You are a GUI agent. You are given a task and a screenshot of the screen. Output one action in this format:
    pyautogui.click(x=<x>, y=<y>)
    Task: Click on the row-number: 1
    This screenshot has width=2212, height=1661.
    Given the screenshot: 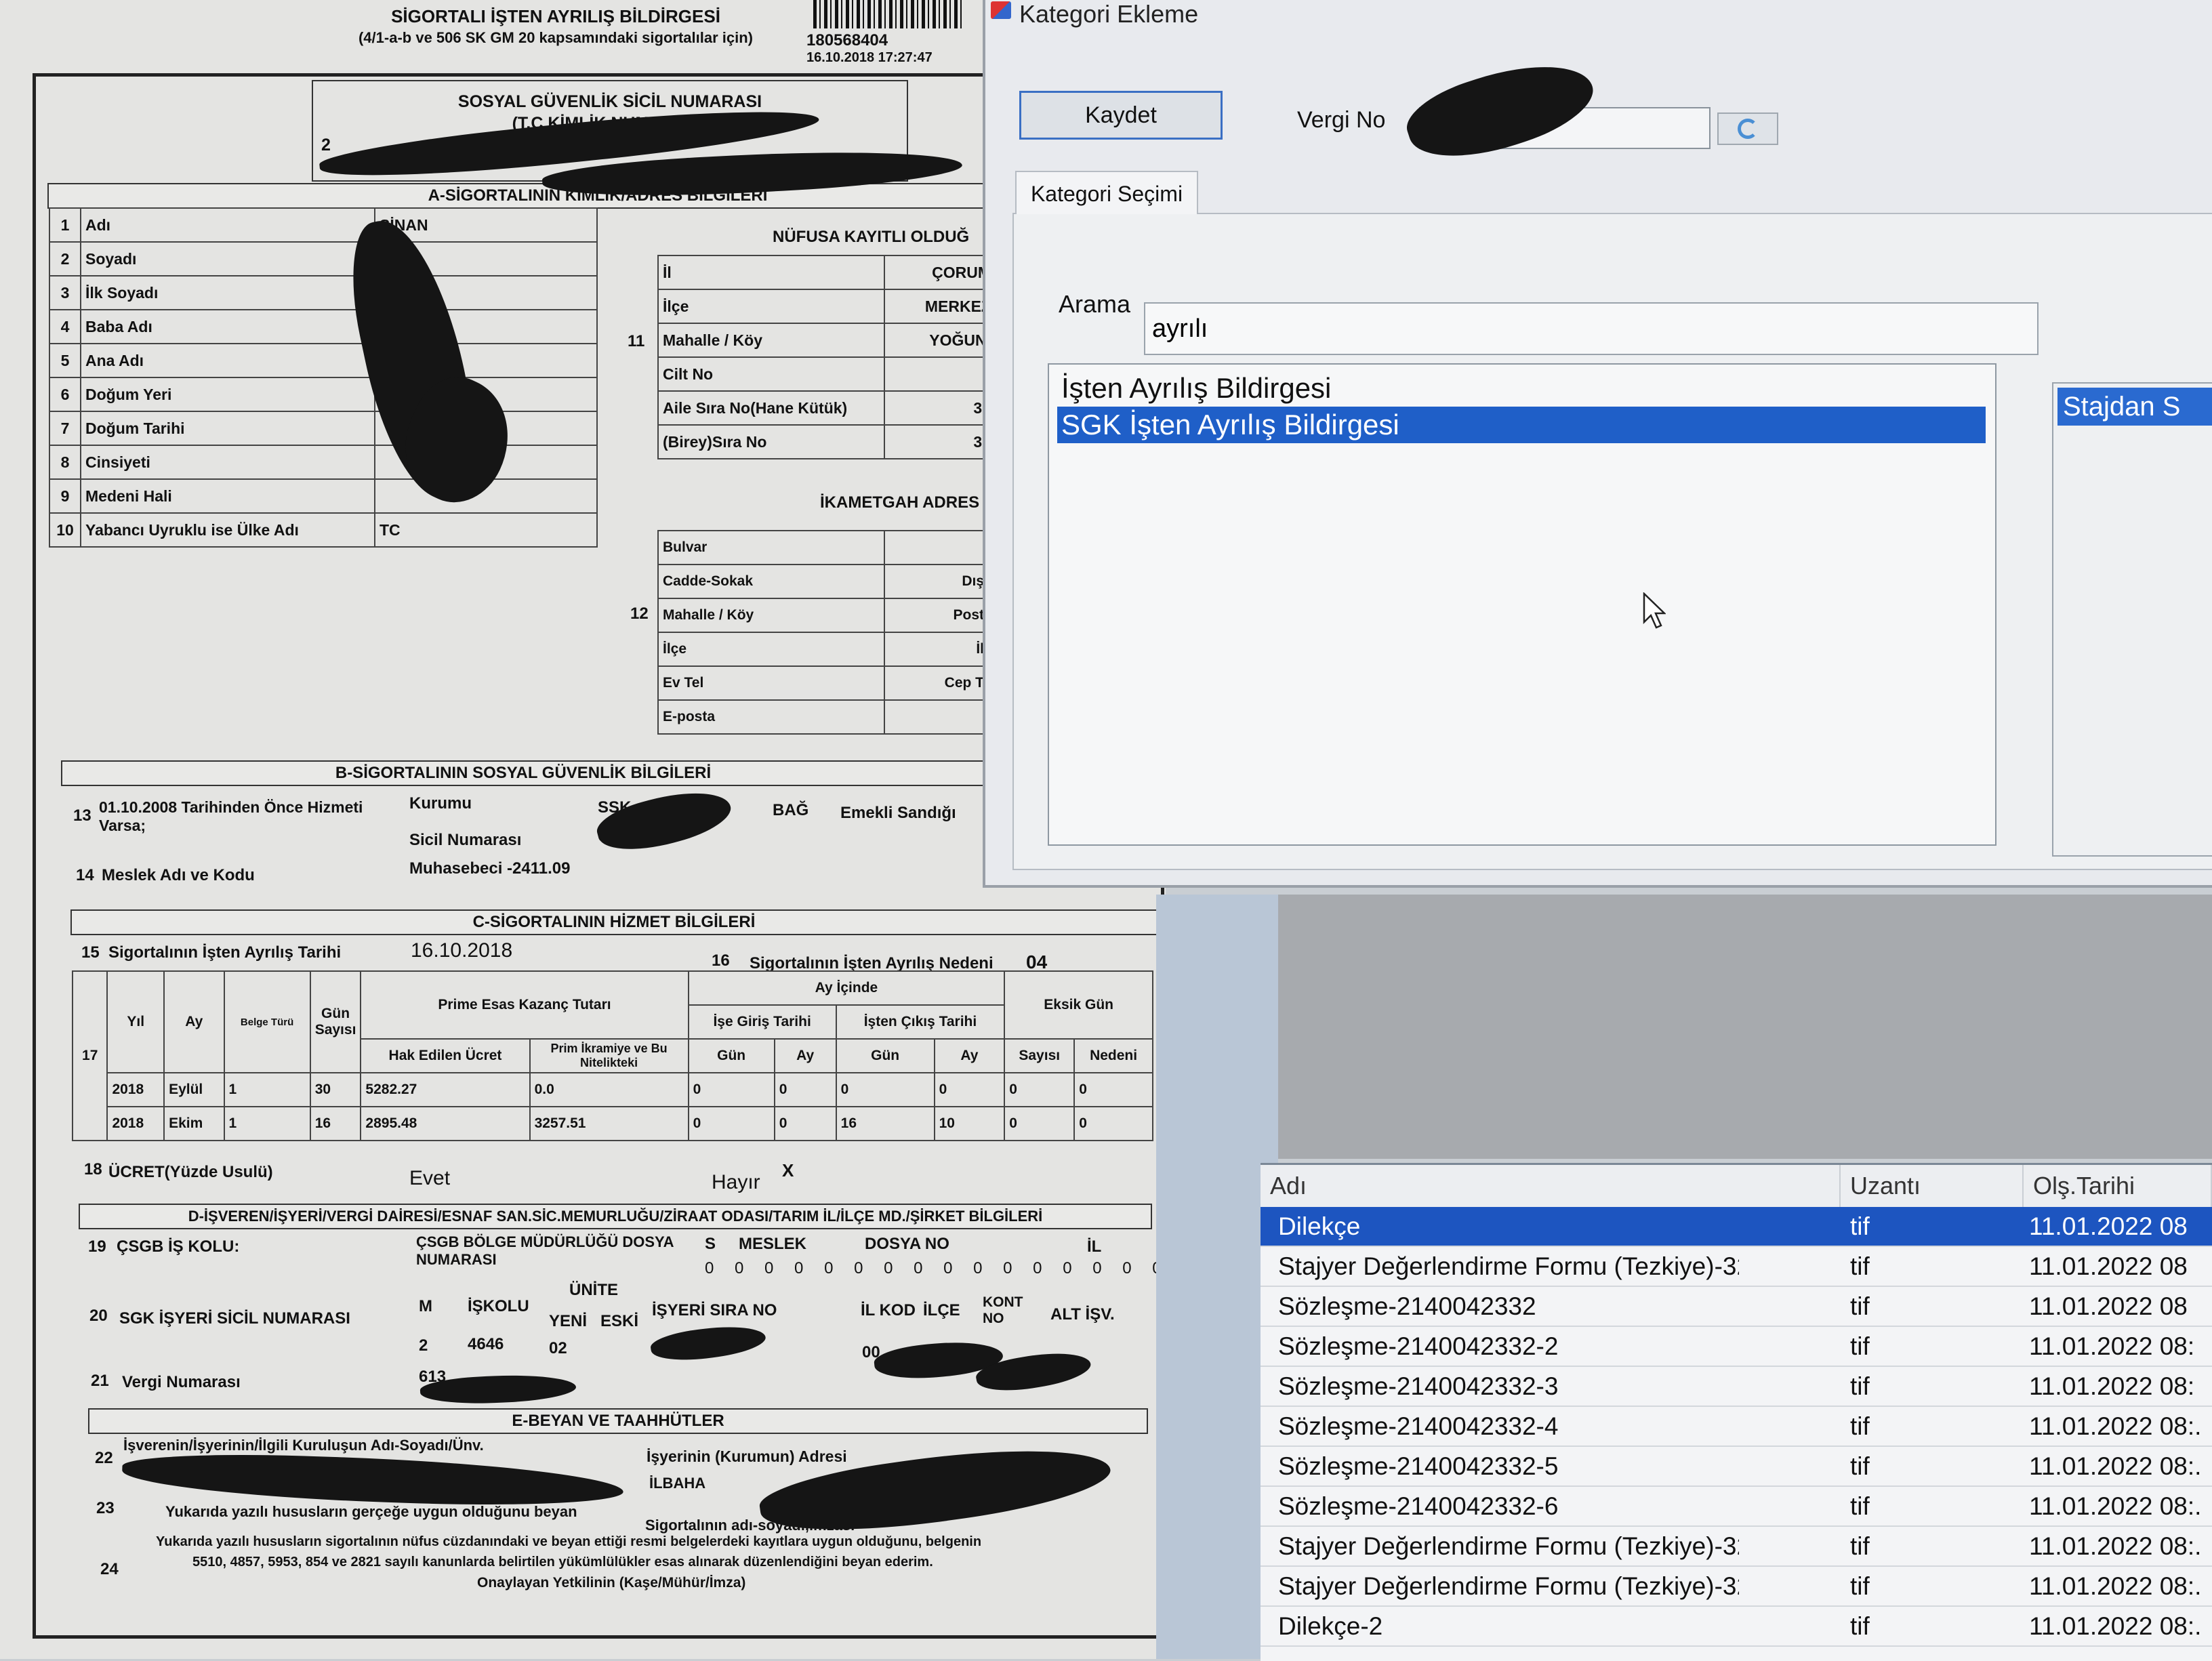 What is the action you would take?
    pyautogui.click(x=65, y=225)
    